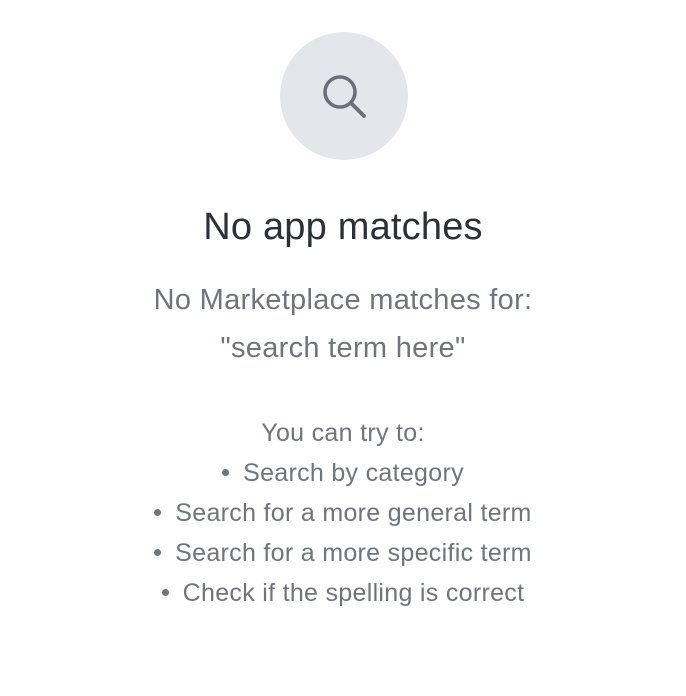 The height and width of the screenshot is (696, 686). I want to click on suggestions-heading: You can try to:, so click(343, 433).